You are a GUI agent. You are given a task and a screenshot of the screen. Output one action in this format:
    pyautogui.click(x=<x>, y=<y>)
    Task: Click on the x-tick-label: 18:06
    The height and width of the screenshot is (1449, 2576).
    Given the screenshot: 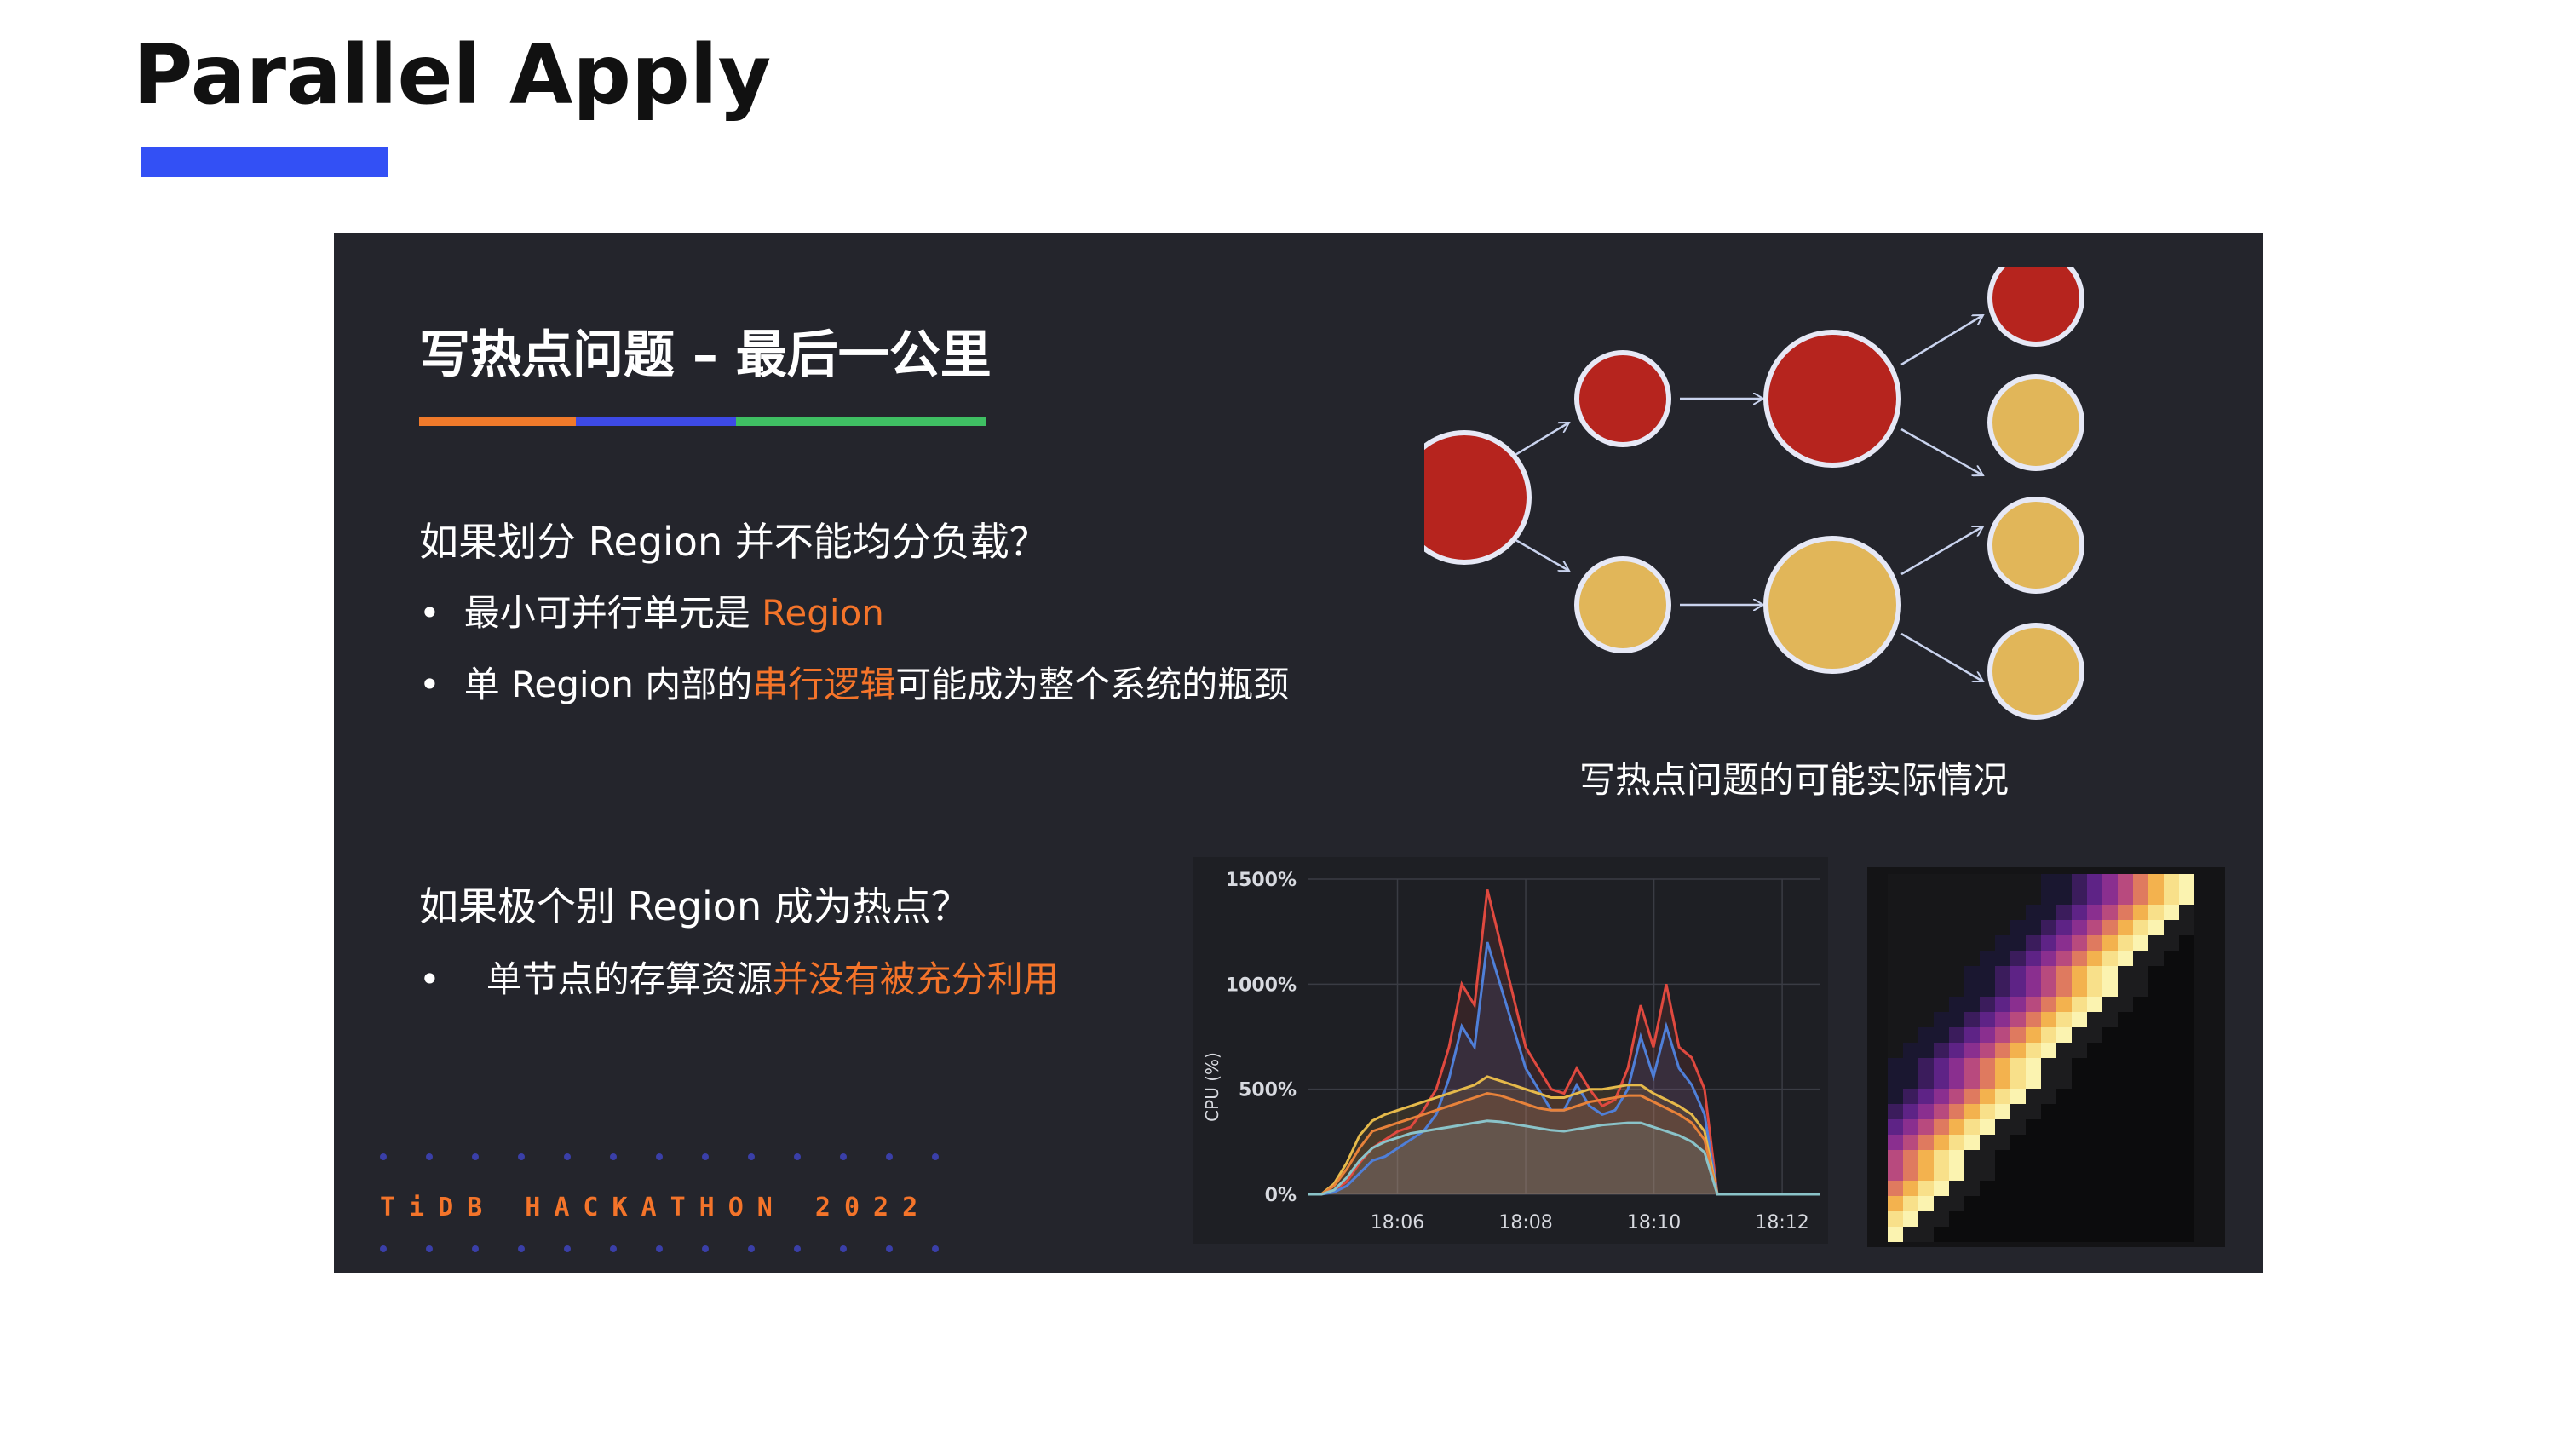 What is the action you would take?
    pyautogui.click(x=1398, y=1222)
    